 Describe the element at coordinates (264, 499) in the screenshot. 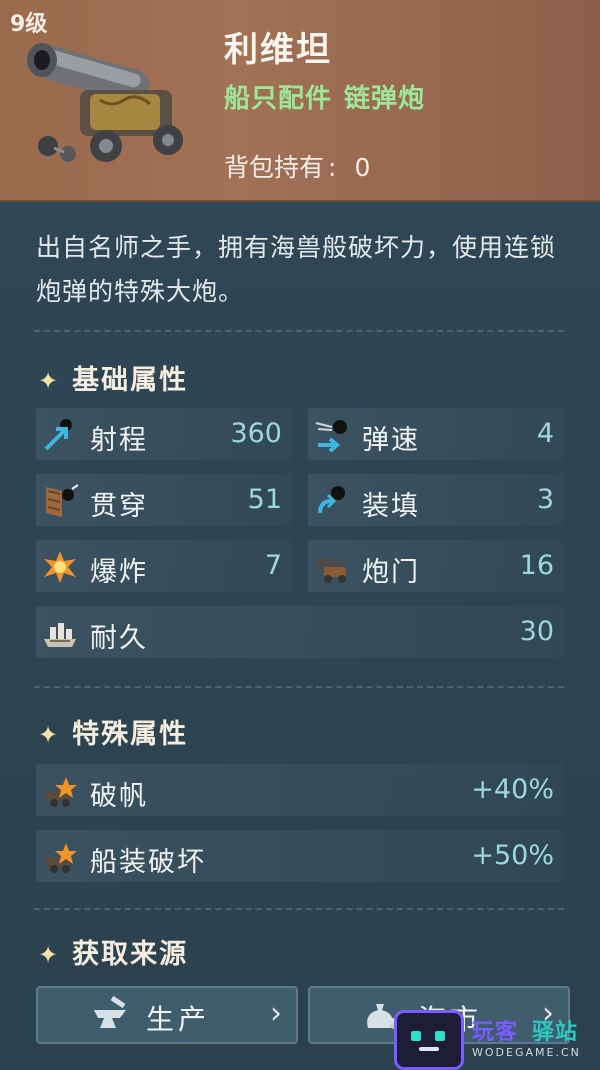

I see `stat-value: 51` at that location.